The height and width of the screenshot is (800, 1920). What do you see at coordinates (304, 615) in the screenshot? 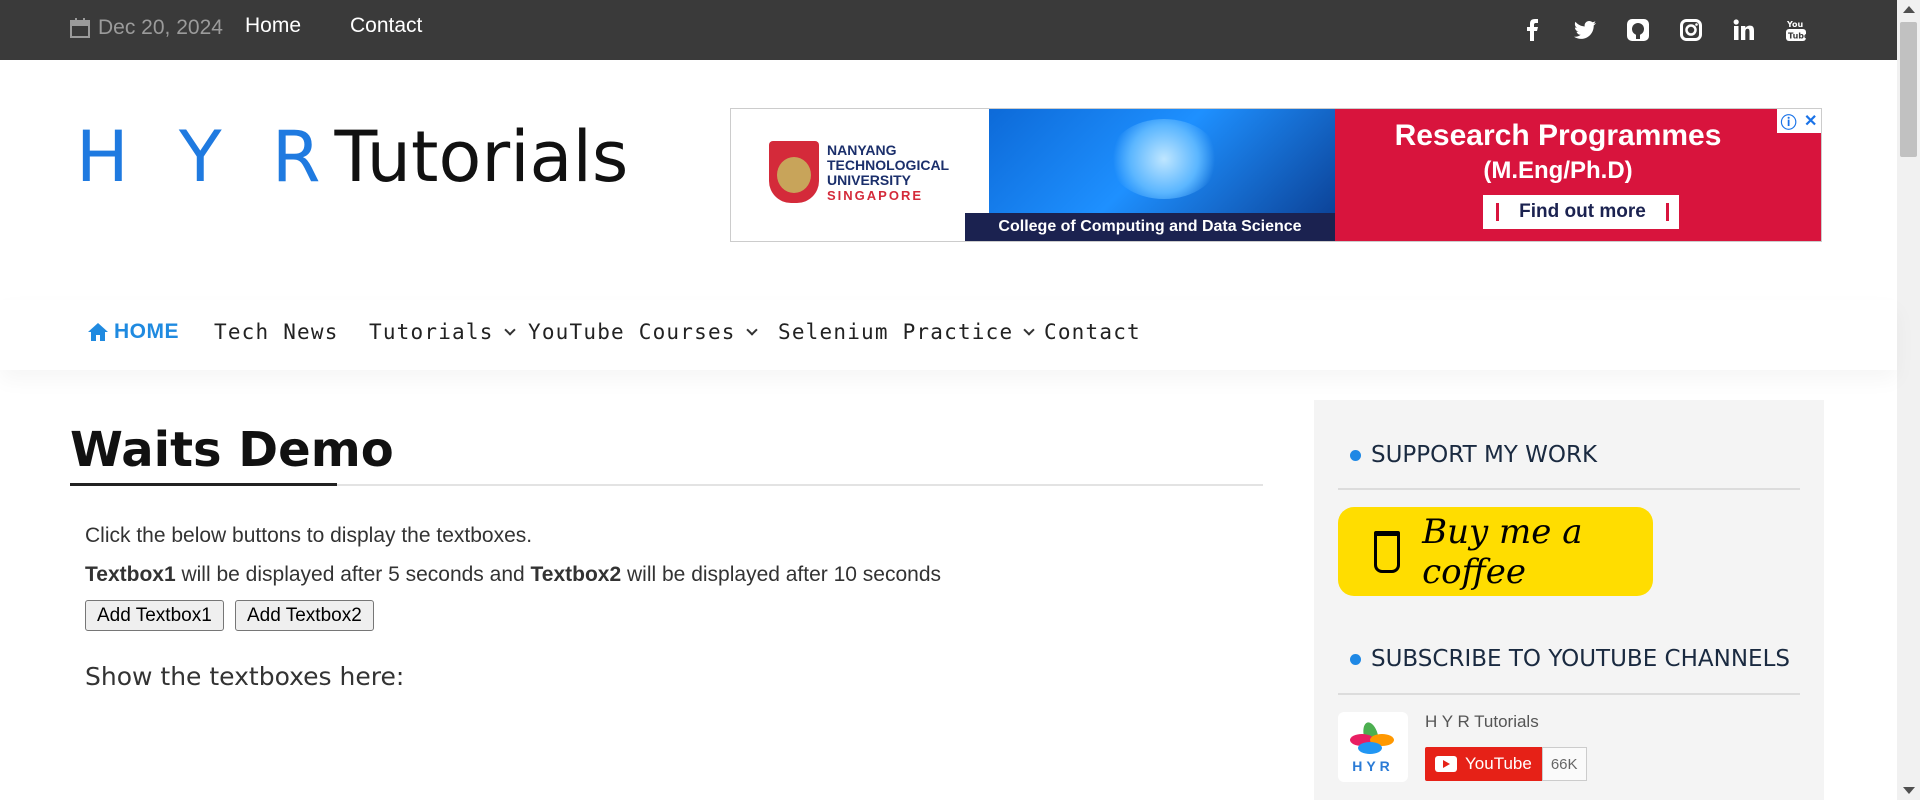
I see `add-textbox2-button: Add Textbox2` at bounding box center [304, 615].